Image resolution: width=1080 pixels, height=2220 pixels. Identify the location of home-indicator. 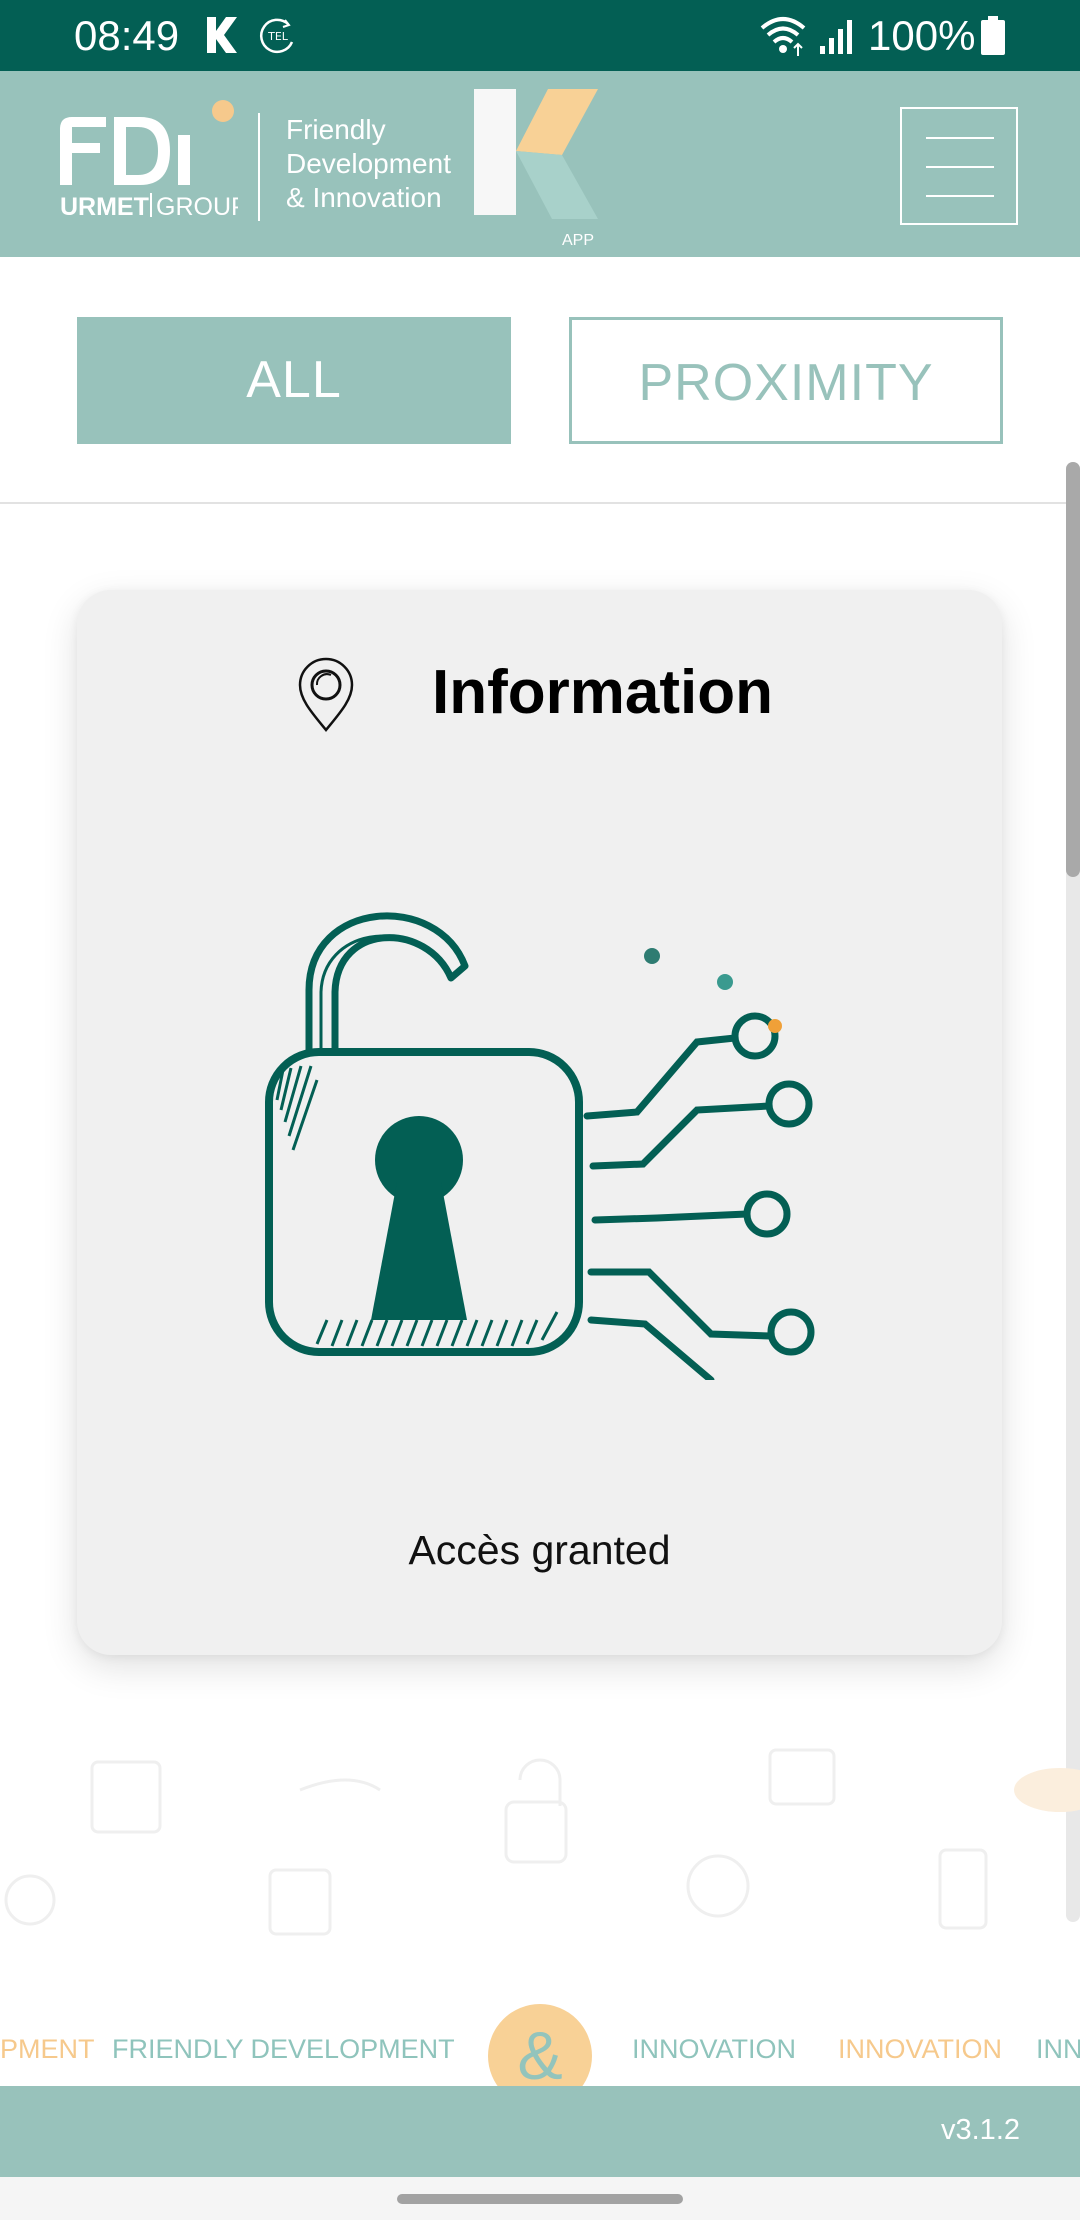
(540, 2199).